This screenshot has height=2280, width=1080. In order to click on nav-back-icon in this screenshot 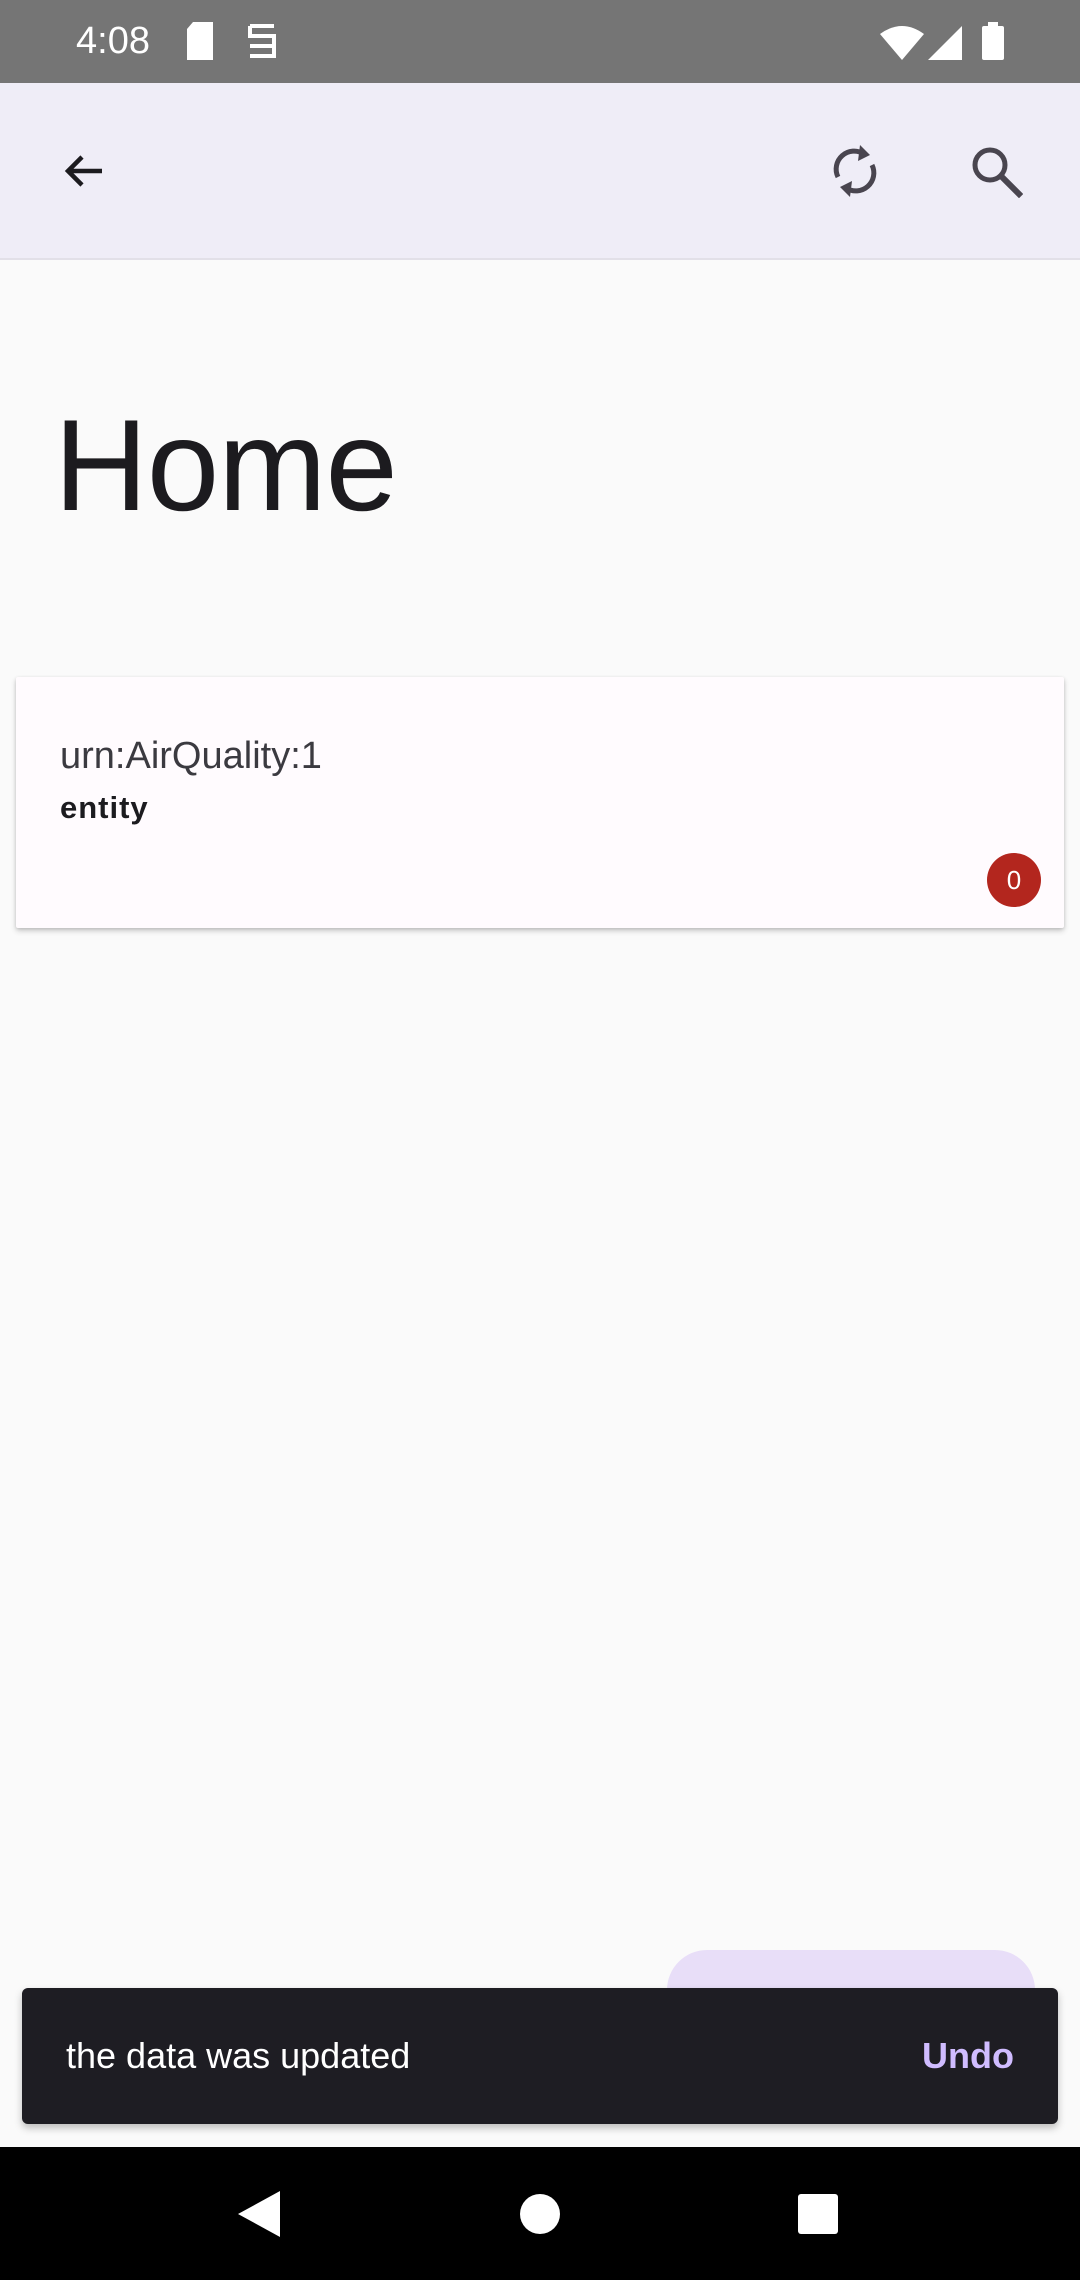, I will do `click(259, 2214)`.